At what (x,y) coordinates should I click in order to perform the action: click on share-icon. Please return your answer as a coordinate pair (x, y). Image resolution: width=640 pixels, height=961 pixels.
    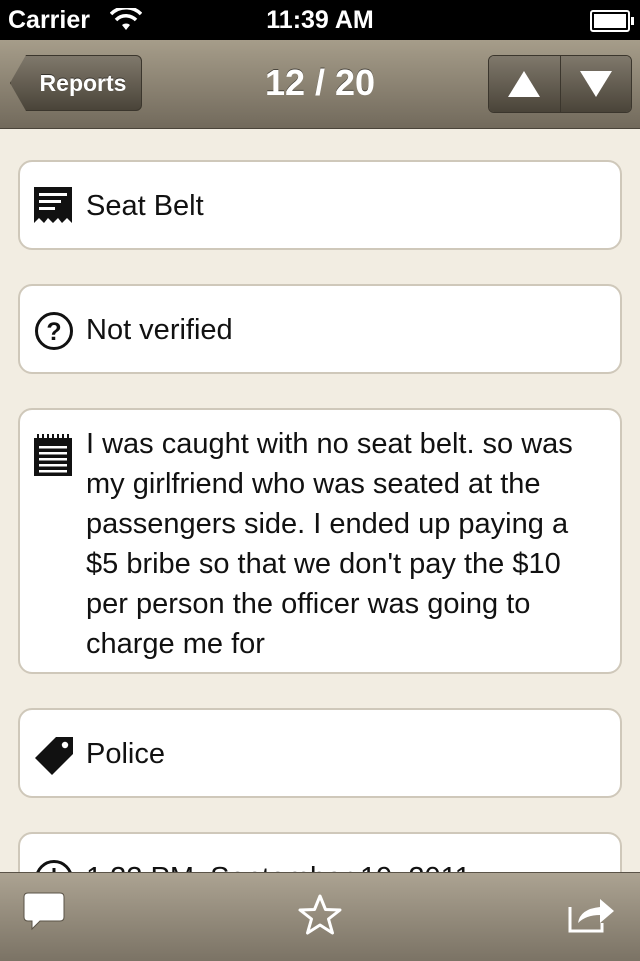
    Looking at the image, I should click on (591, 916).